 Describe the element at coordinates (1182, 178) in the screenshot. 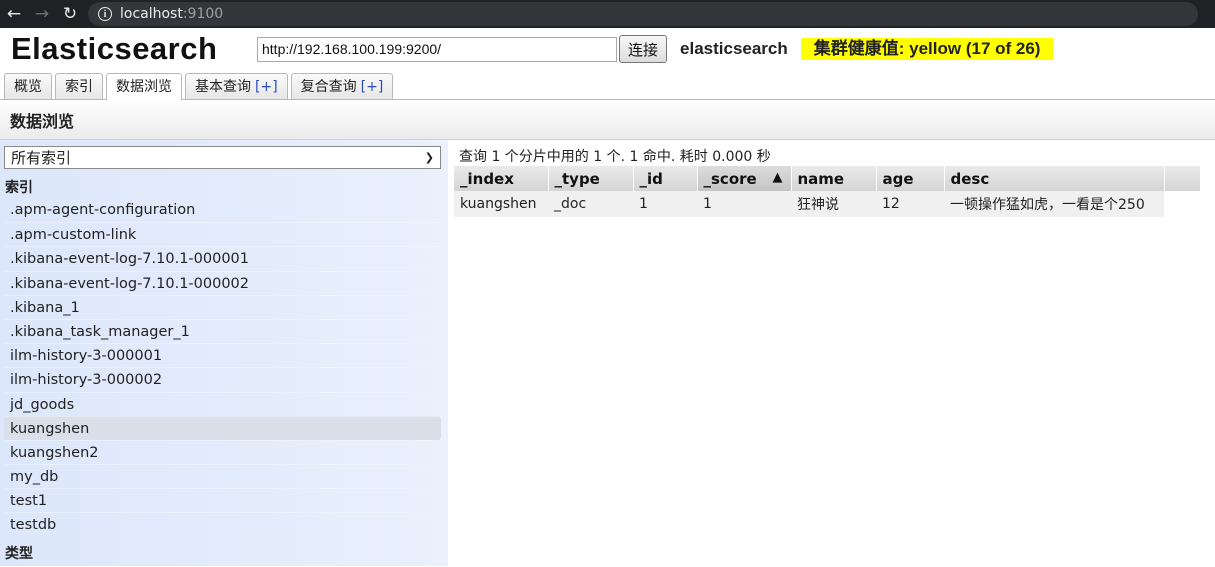

I see `column-header-filler` at that location.